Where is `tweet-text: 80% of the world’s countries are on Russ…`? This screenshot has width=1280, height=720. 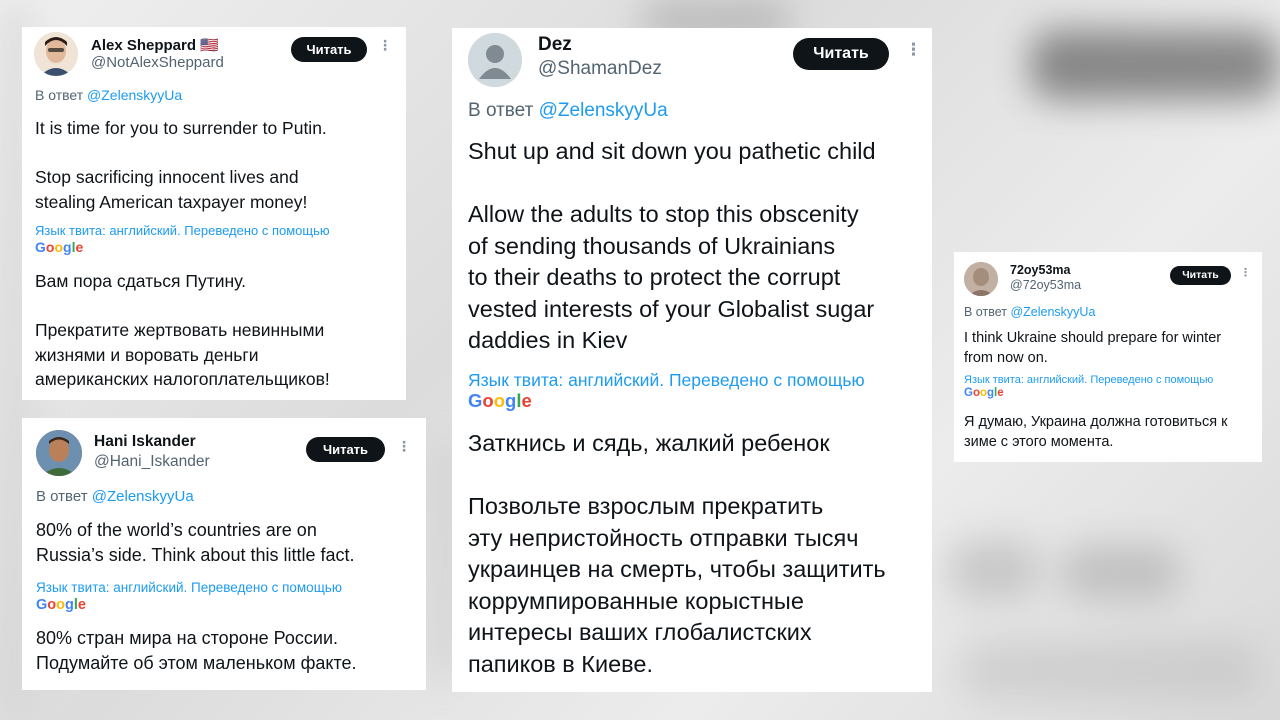
tweet-text: 80% of the world’s countries are on Russ… is located at coordinates (195, 542).